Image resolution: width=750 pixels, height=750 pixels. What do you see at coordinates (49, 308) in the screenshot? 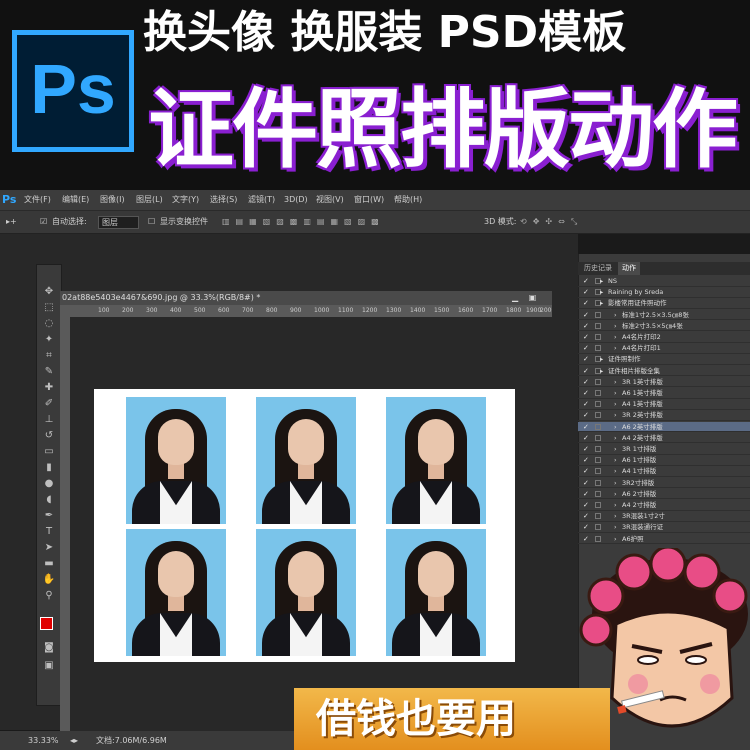
I see `marquee-tool-icon: ⬚` at bounding box center [49, 308].